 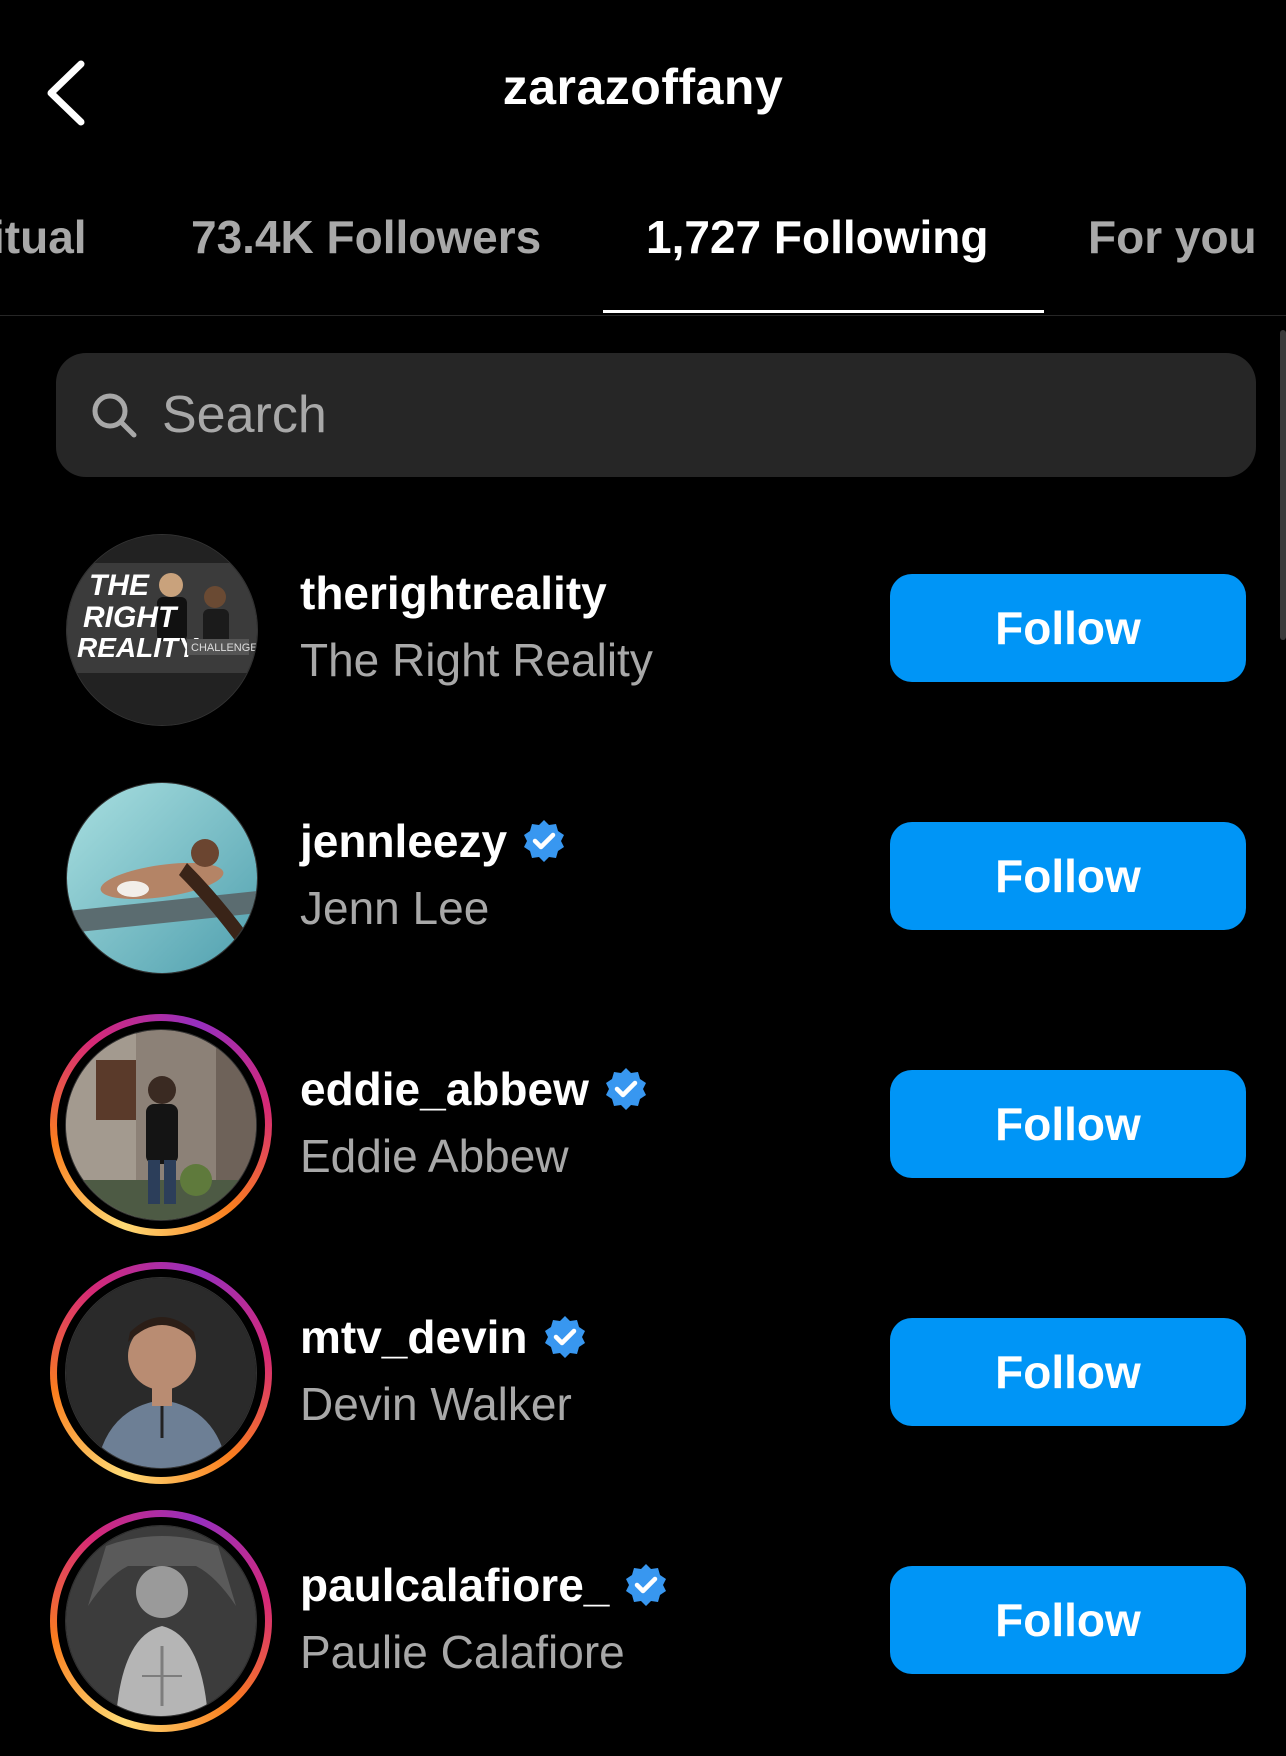 What do you see at coordinates (114, 415) in the screenshot?
I see `search-icon` at bounding box center [114, 415].